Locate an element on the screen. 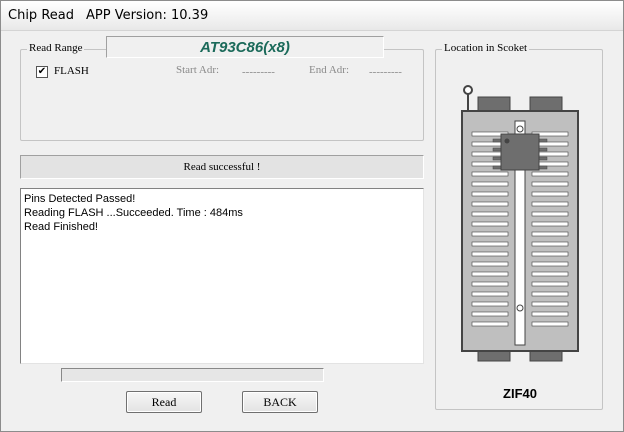  back-button-label: BACK is located at coordinates (280, 401).